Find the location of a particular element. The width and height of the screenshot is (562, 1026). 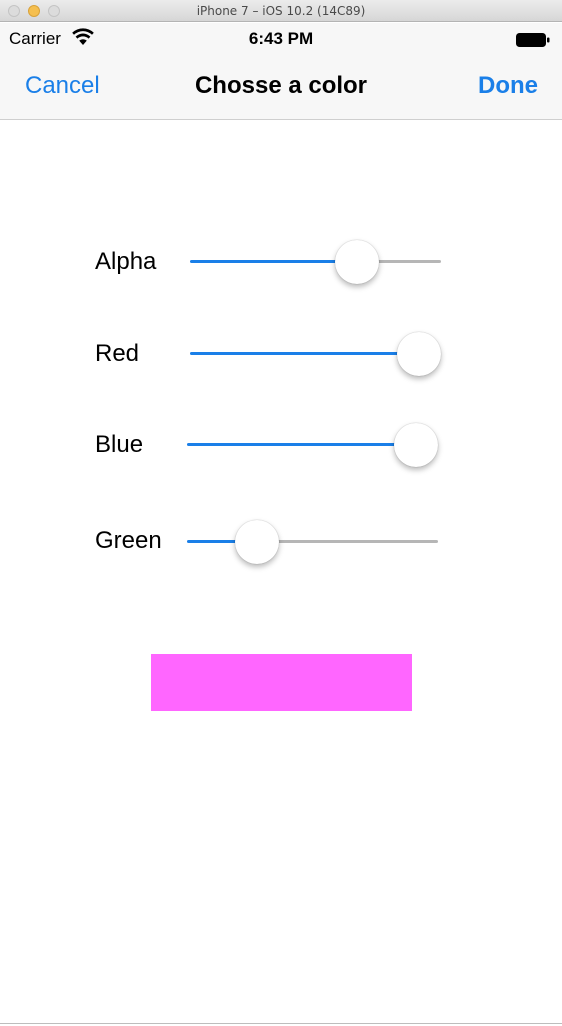

green-slider-thumb is located at coordinates (256, 542).